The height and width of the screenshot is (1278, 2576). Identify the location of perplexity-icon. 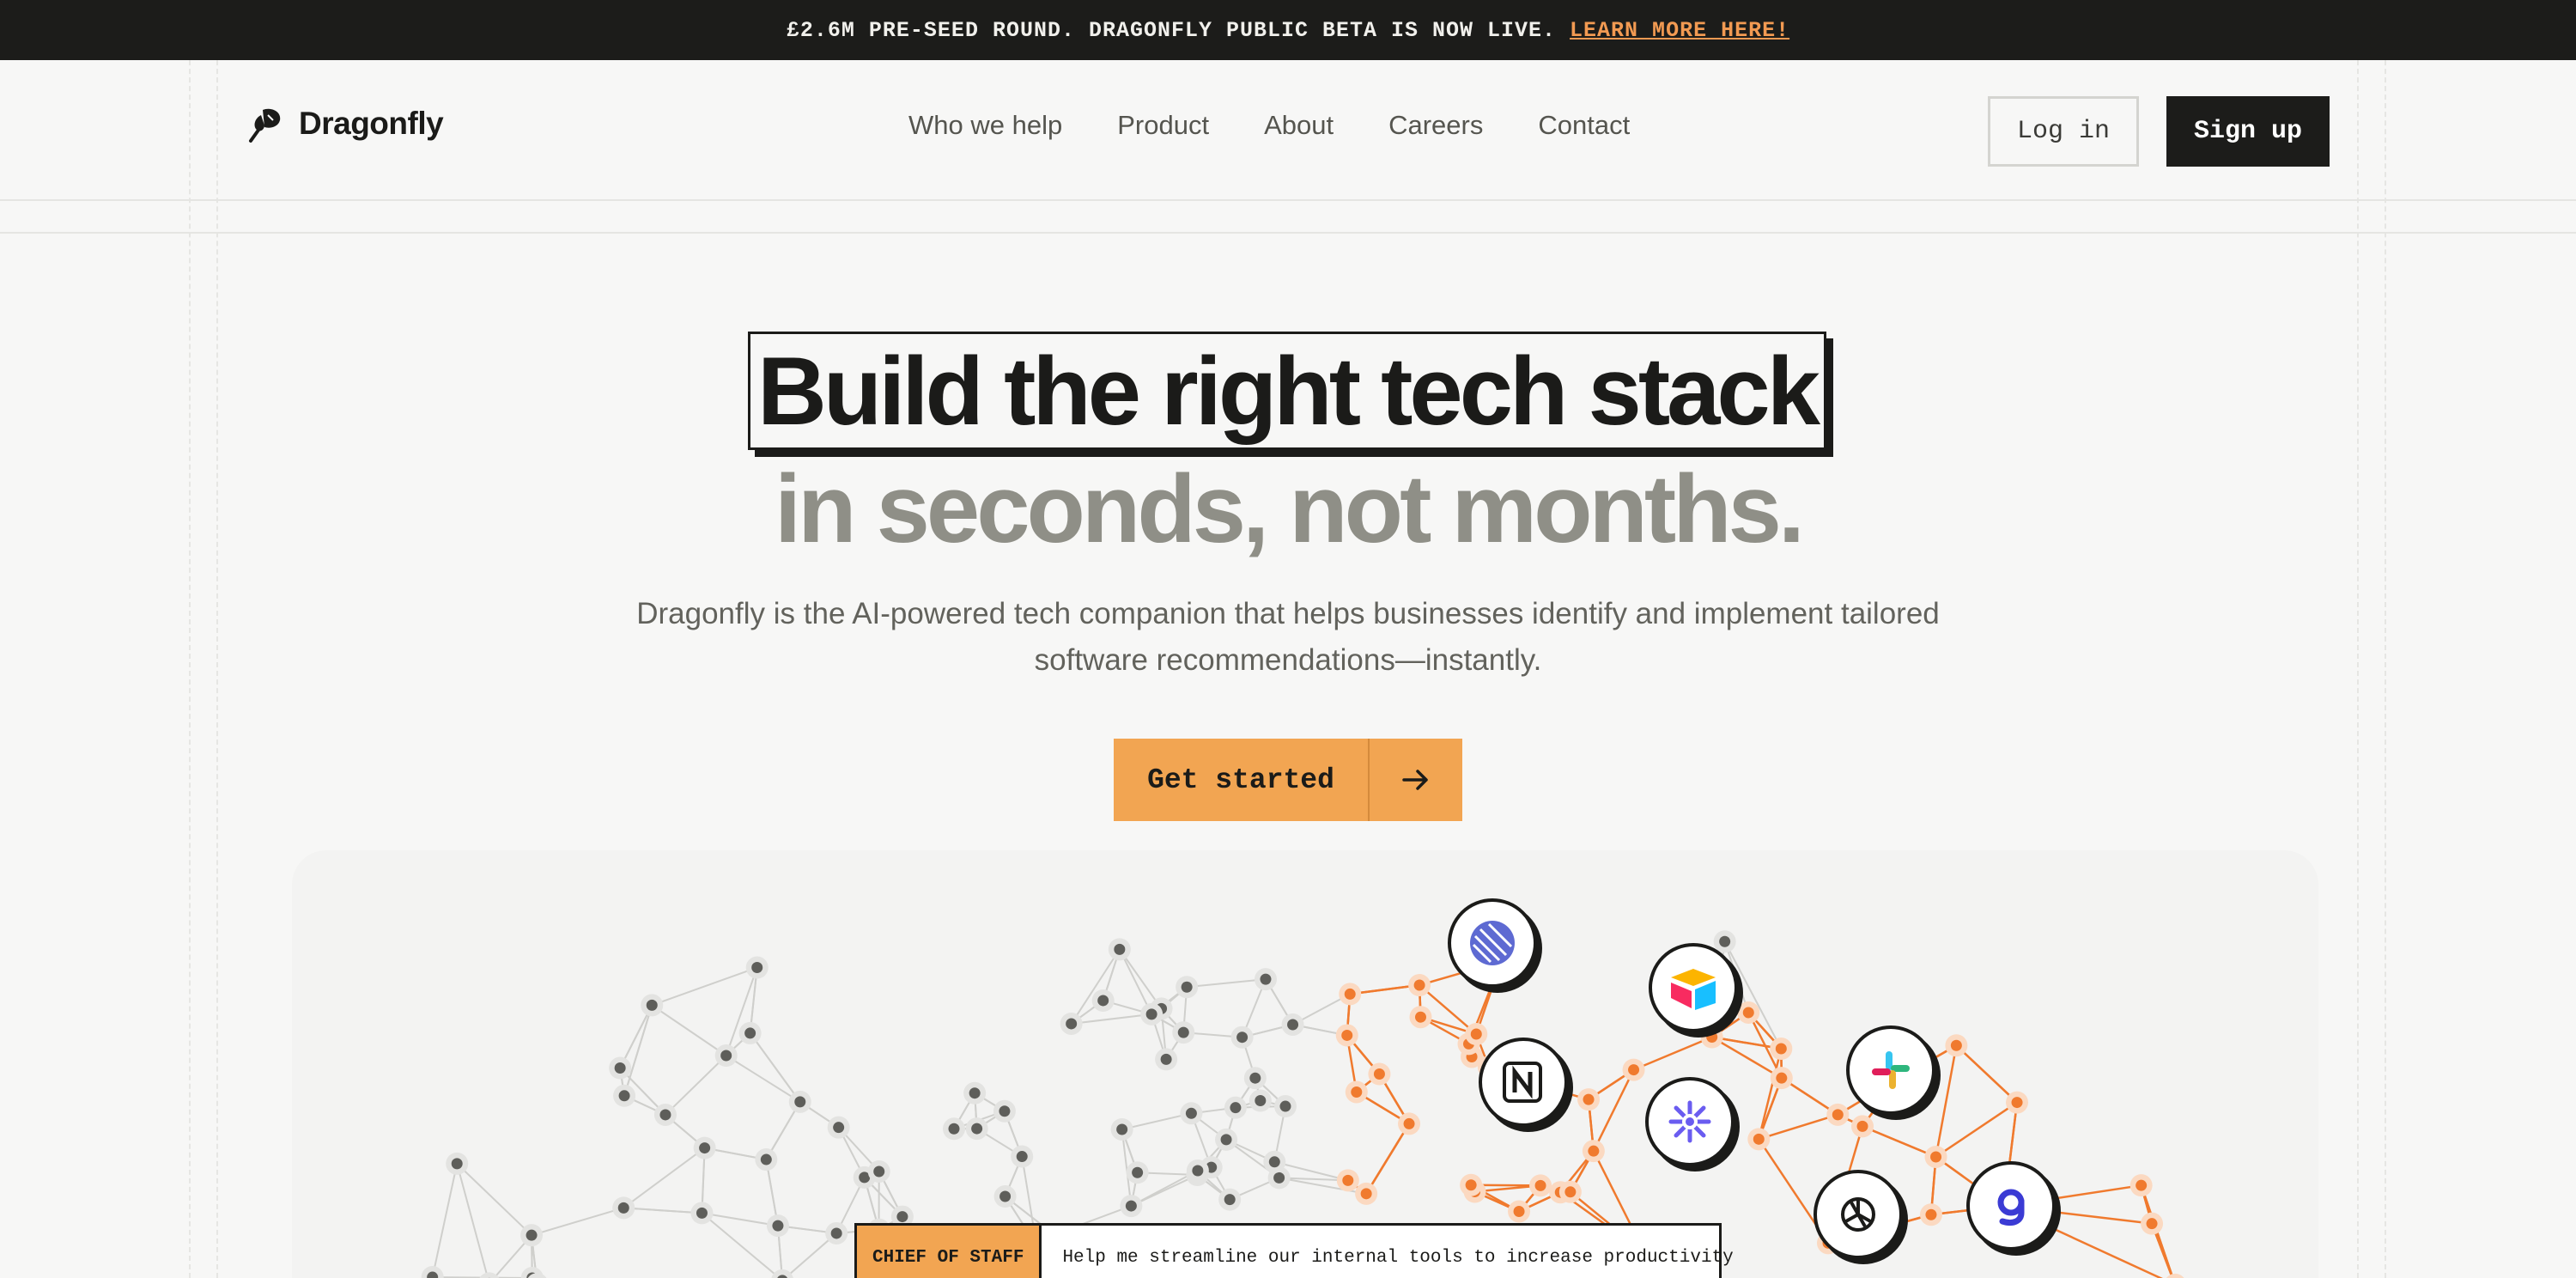
(1690, 1121).